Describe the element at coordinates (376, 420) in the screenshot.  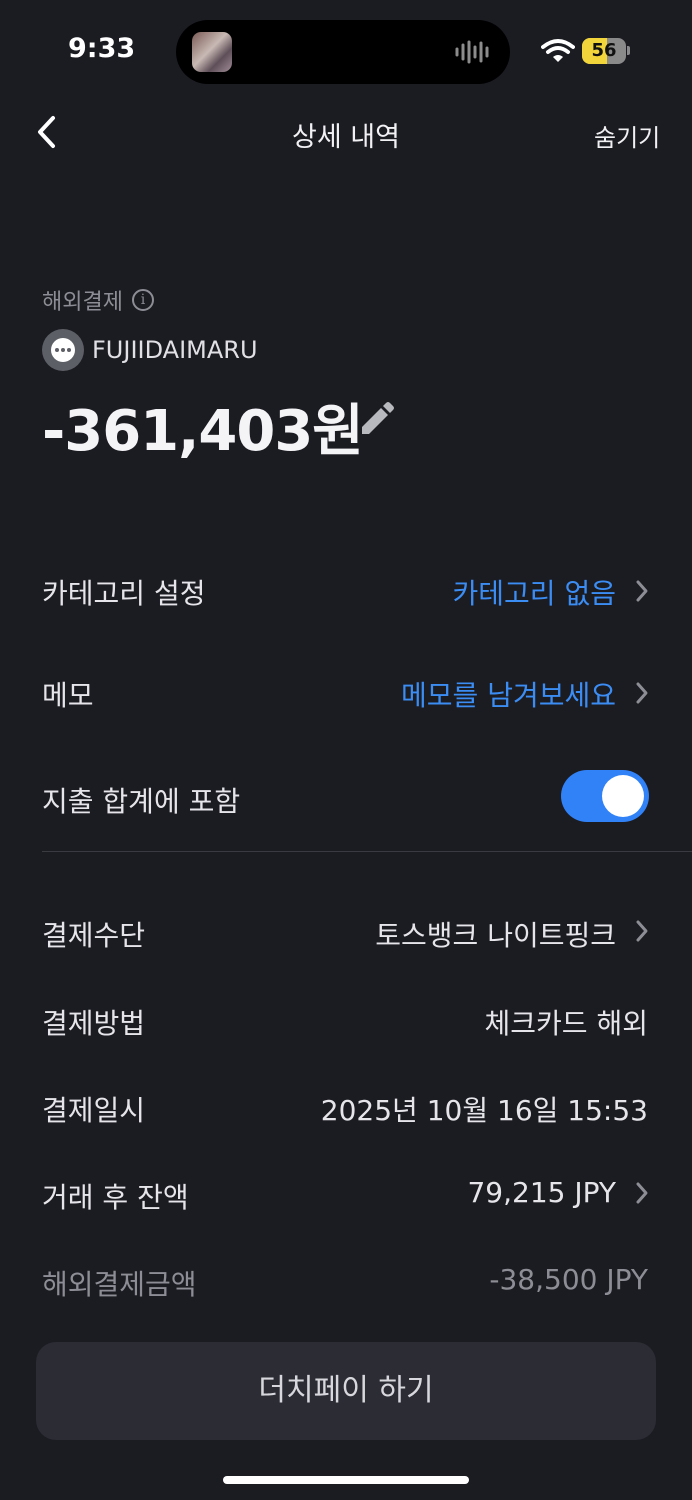
I see `edit-pencil-icon` at that location.